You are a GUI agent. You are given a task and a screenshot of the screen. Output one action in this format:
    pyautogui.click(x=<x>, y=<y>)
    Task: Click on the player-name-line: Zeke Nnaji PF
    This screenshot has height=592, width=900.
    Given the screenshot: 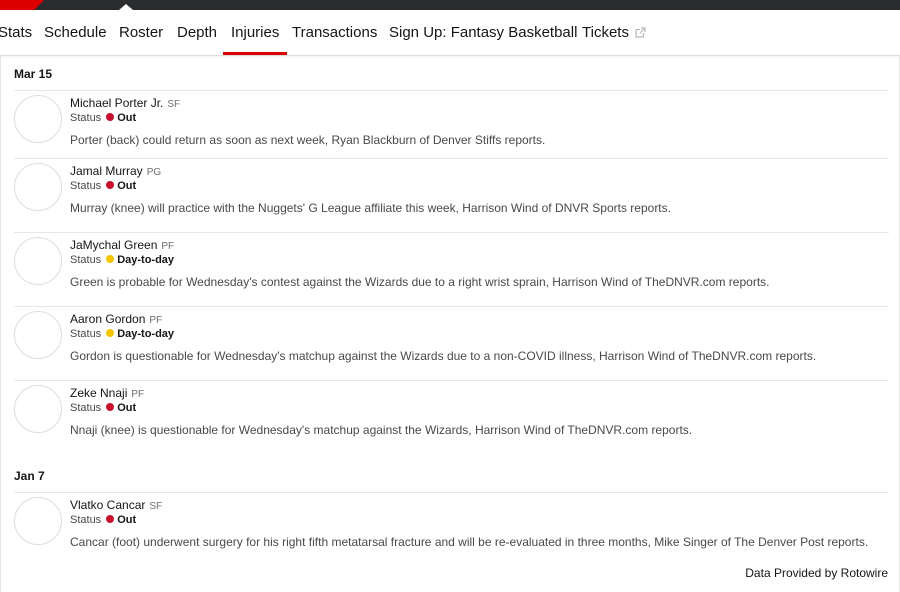 What is the action you would take?
    pyautogui.click(x=107, y=393)
    